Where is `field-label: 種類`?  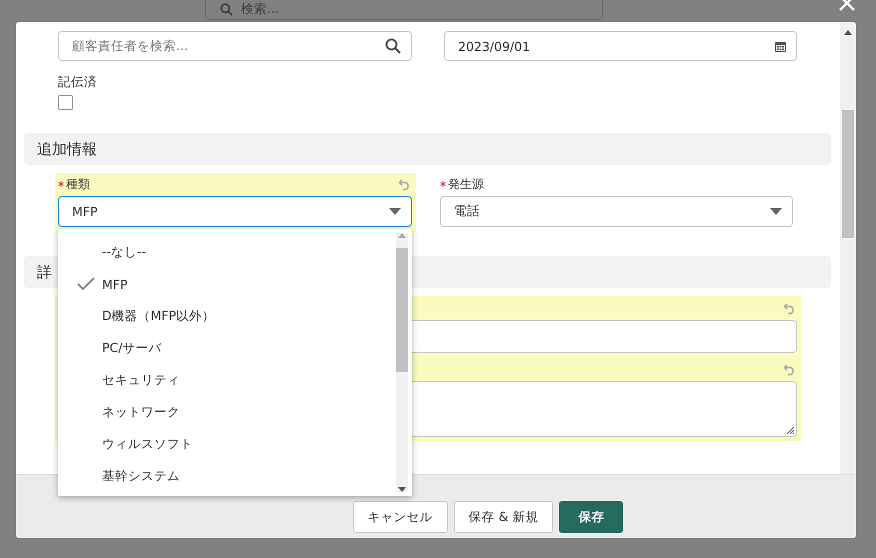
field-label: 種類 is located at coordinates (78, 184).